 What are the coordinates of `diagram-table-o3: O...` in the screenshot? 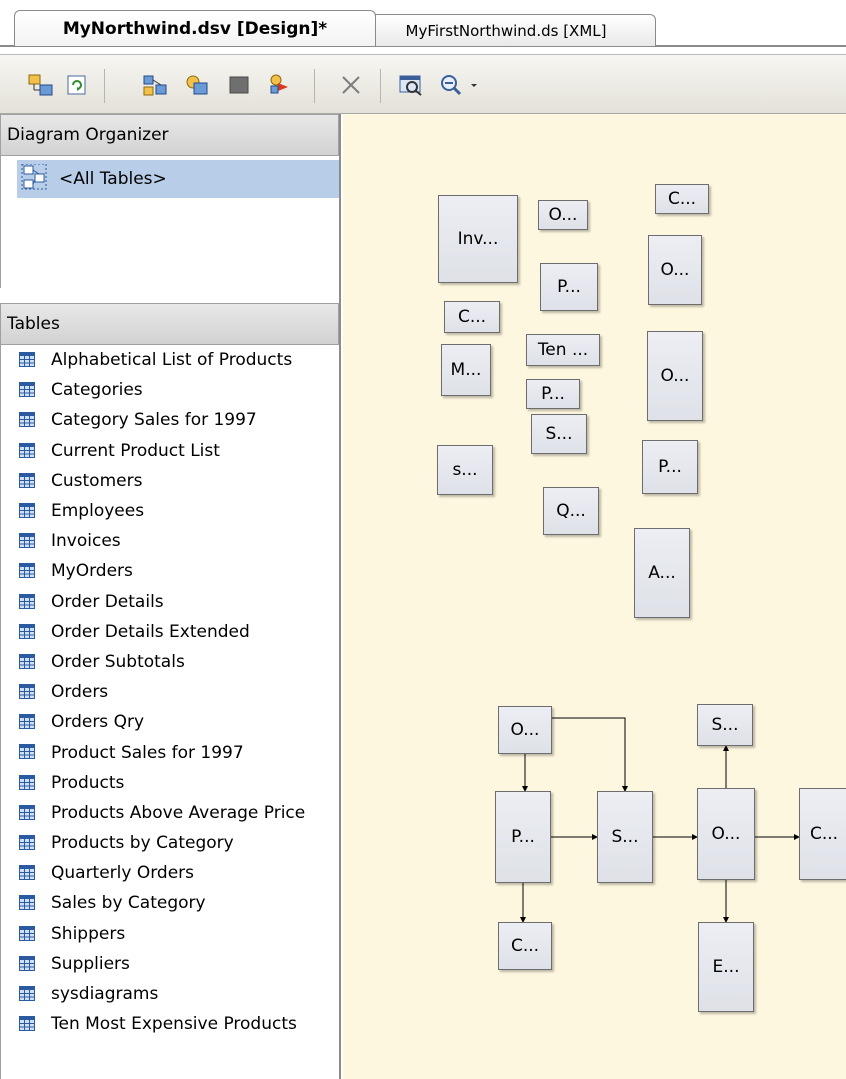 It's located at (675, 376).